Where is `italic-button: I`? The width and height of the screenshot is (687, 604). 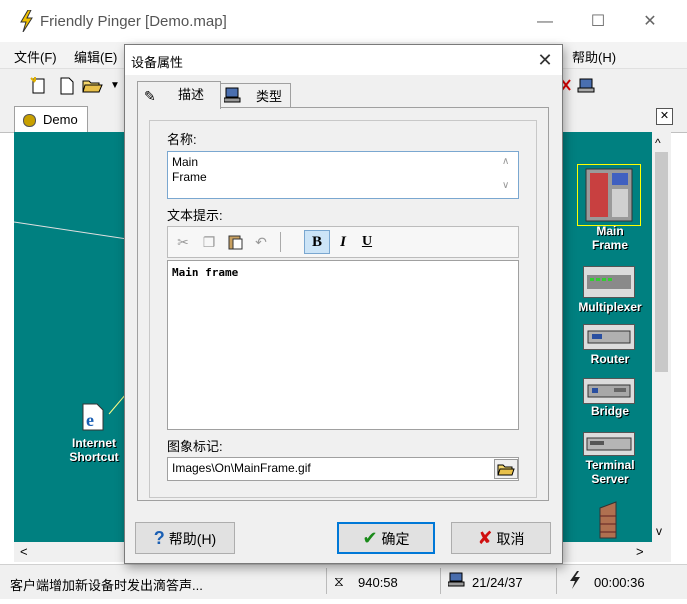 italic-button: I is located at coordinates (343, 242).